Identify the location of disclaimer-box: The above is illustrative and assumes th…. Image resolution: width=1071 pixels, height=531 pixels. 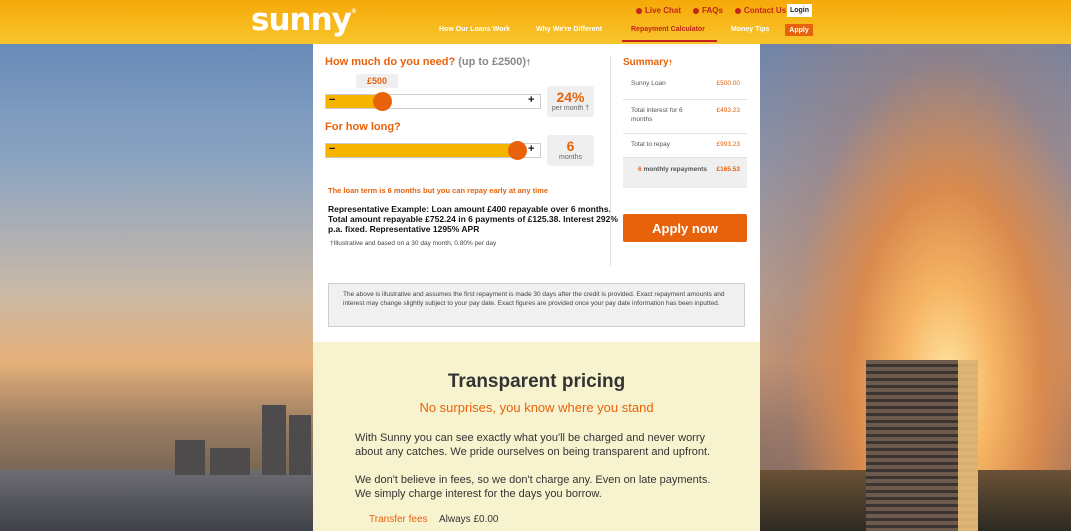
(536, 305).